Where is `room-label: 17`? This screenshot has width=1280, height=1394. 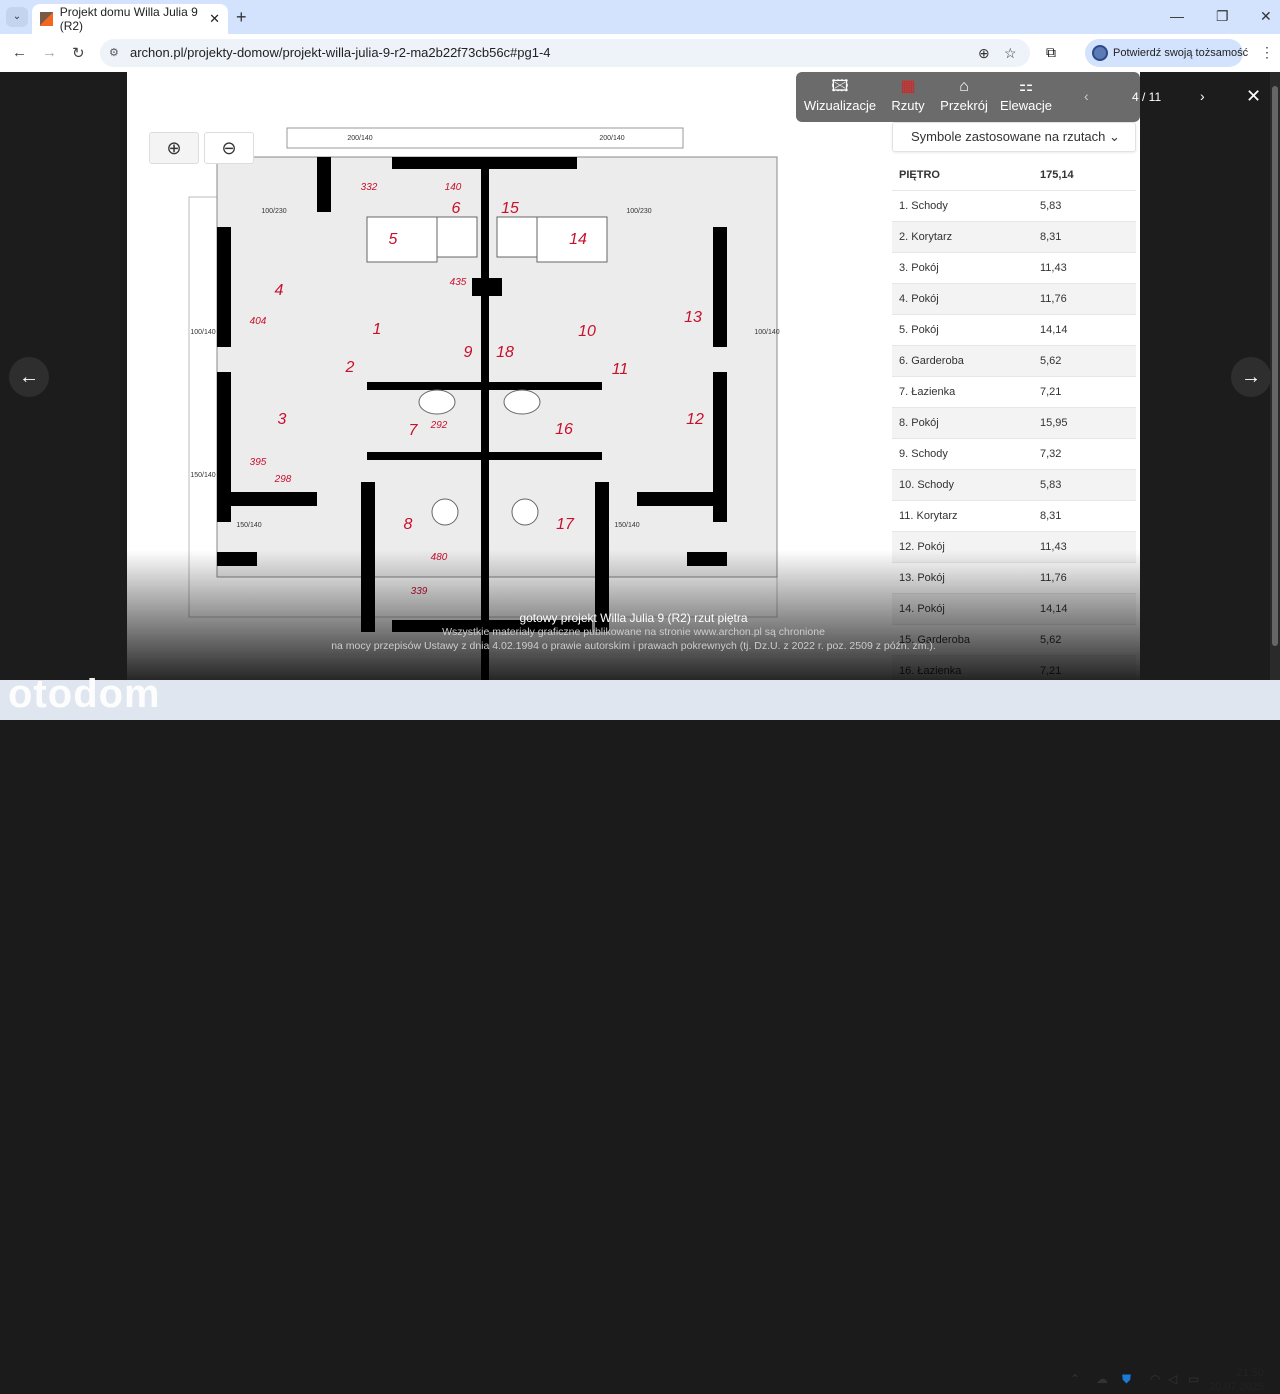 room-label: 17 is located at coordinates (565, 524).